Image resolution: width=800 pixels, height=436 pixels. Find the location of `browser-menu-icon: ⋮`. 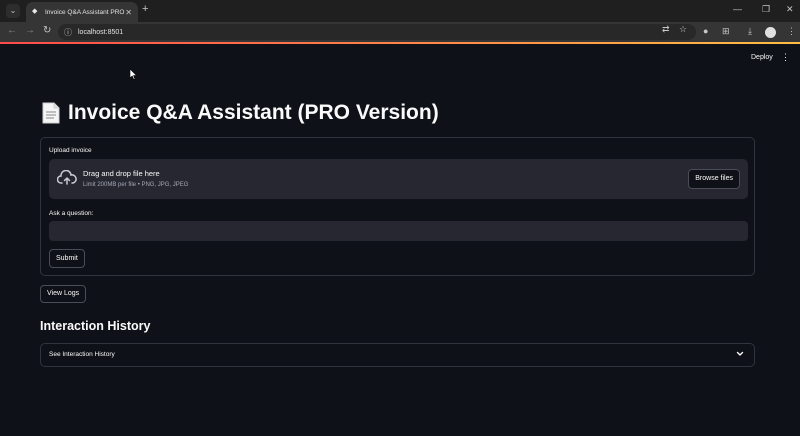

browser-menu-icon: ⋮ is located at coordinates (791, 31).